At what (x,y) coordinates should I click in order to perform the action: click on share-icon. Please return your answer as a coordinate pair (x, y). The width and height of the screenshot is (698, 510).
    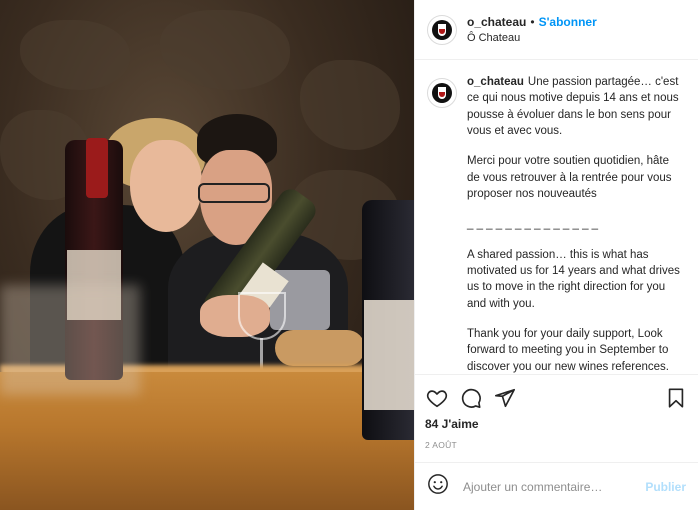
    Looking at the image, I should click on (505, 398).